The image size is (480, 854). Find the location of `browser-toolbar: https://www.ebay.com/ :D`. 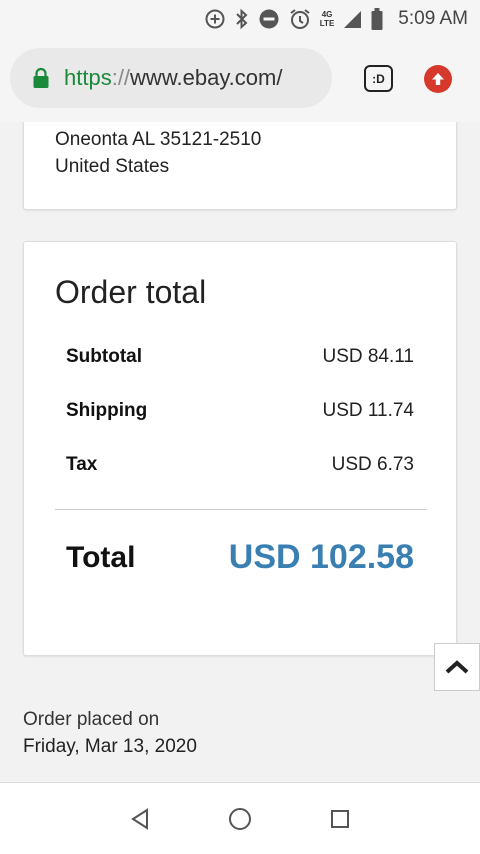

browser-toolbar: https://www.ebay.com/ :D is located at coordinates (240, 80).